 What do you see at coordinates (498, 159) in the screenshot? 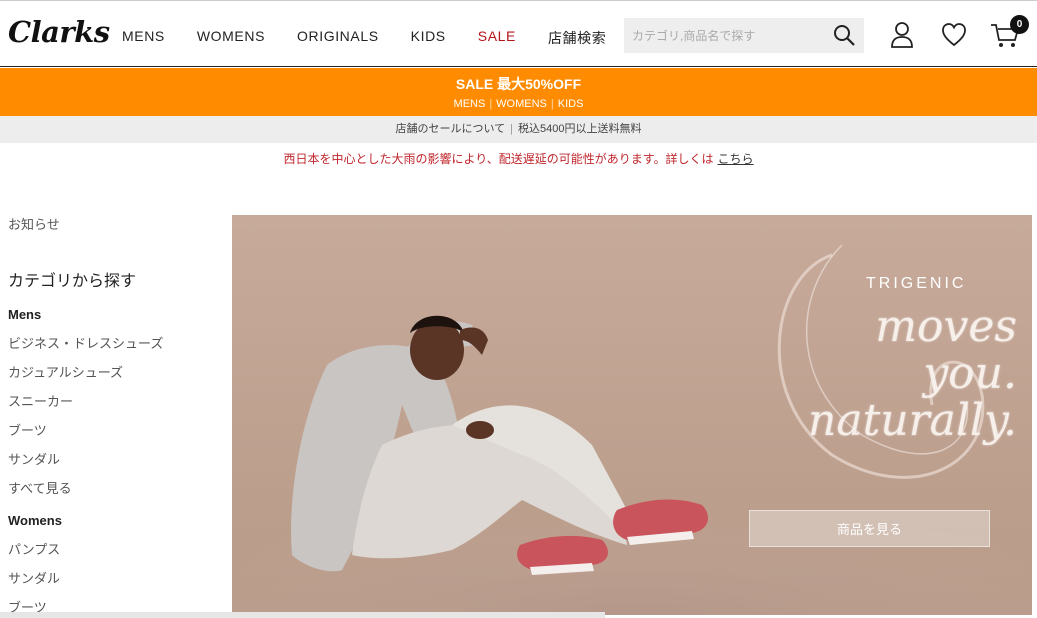
I see `notice-text: 西日本を中心とした大雨の影響により、配送遅延の可能性があります。詳しくは` at bounding box center [498, 159].